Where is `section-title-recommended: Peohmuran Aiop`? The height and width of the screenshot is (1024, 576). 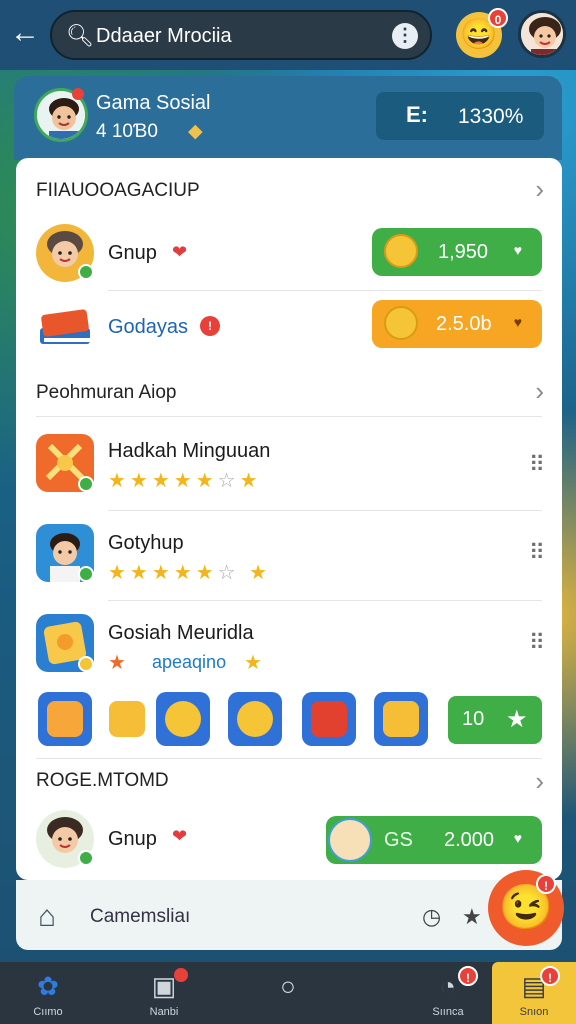
section-title-recommended: Peohmuran Aiop is located at coordinates (106, 392).